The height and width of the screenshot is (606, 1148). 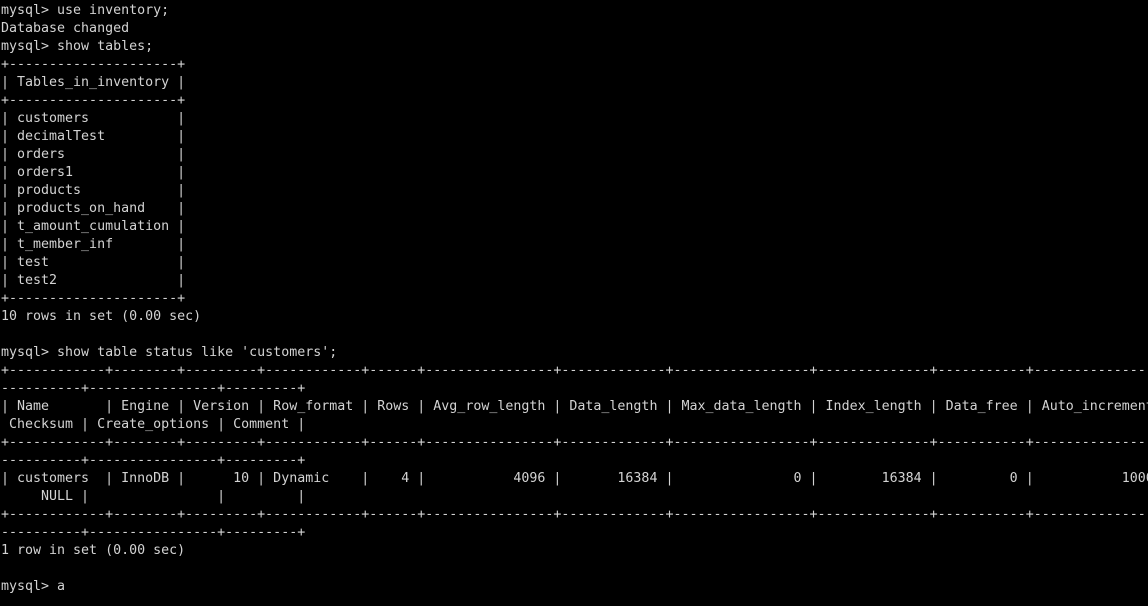 I want to click on terminal-output-line: | decimalTest |, so click(x=93, y=136).